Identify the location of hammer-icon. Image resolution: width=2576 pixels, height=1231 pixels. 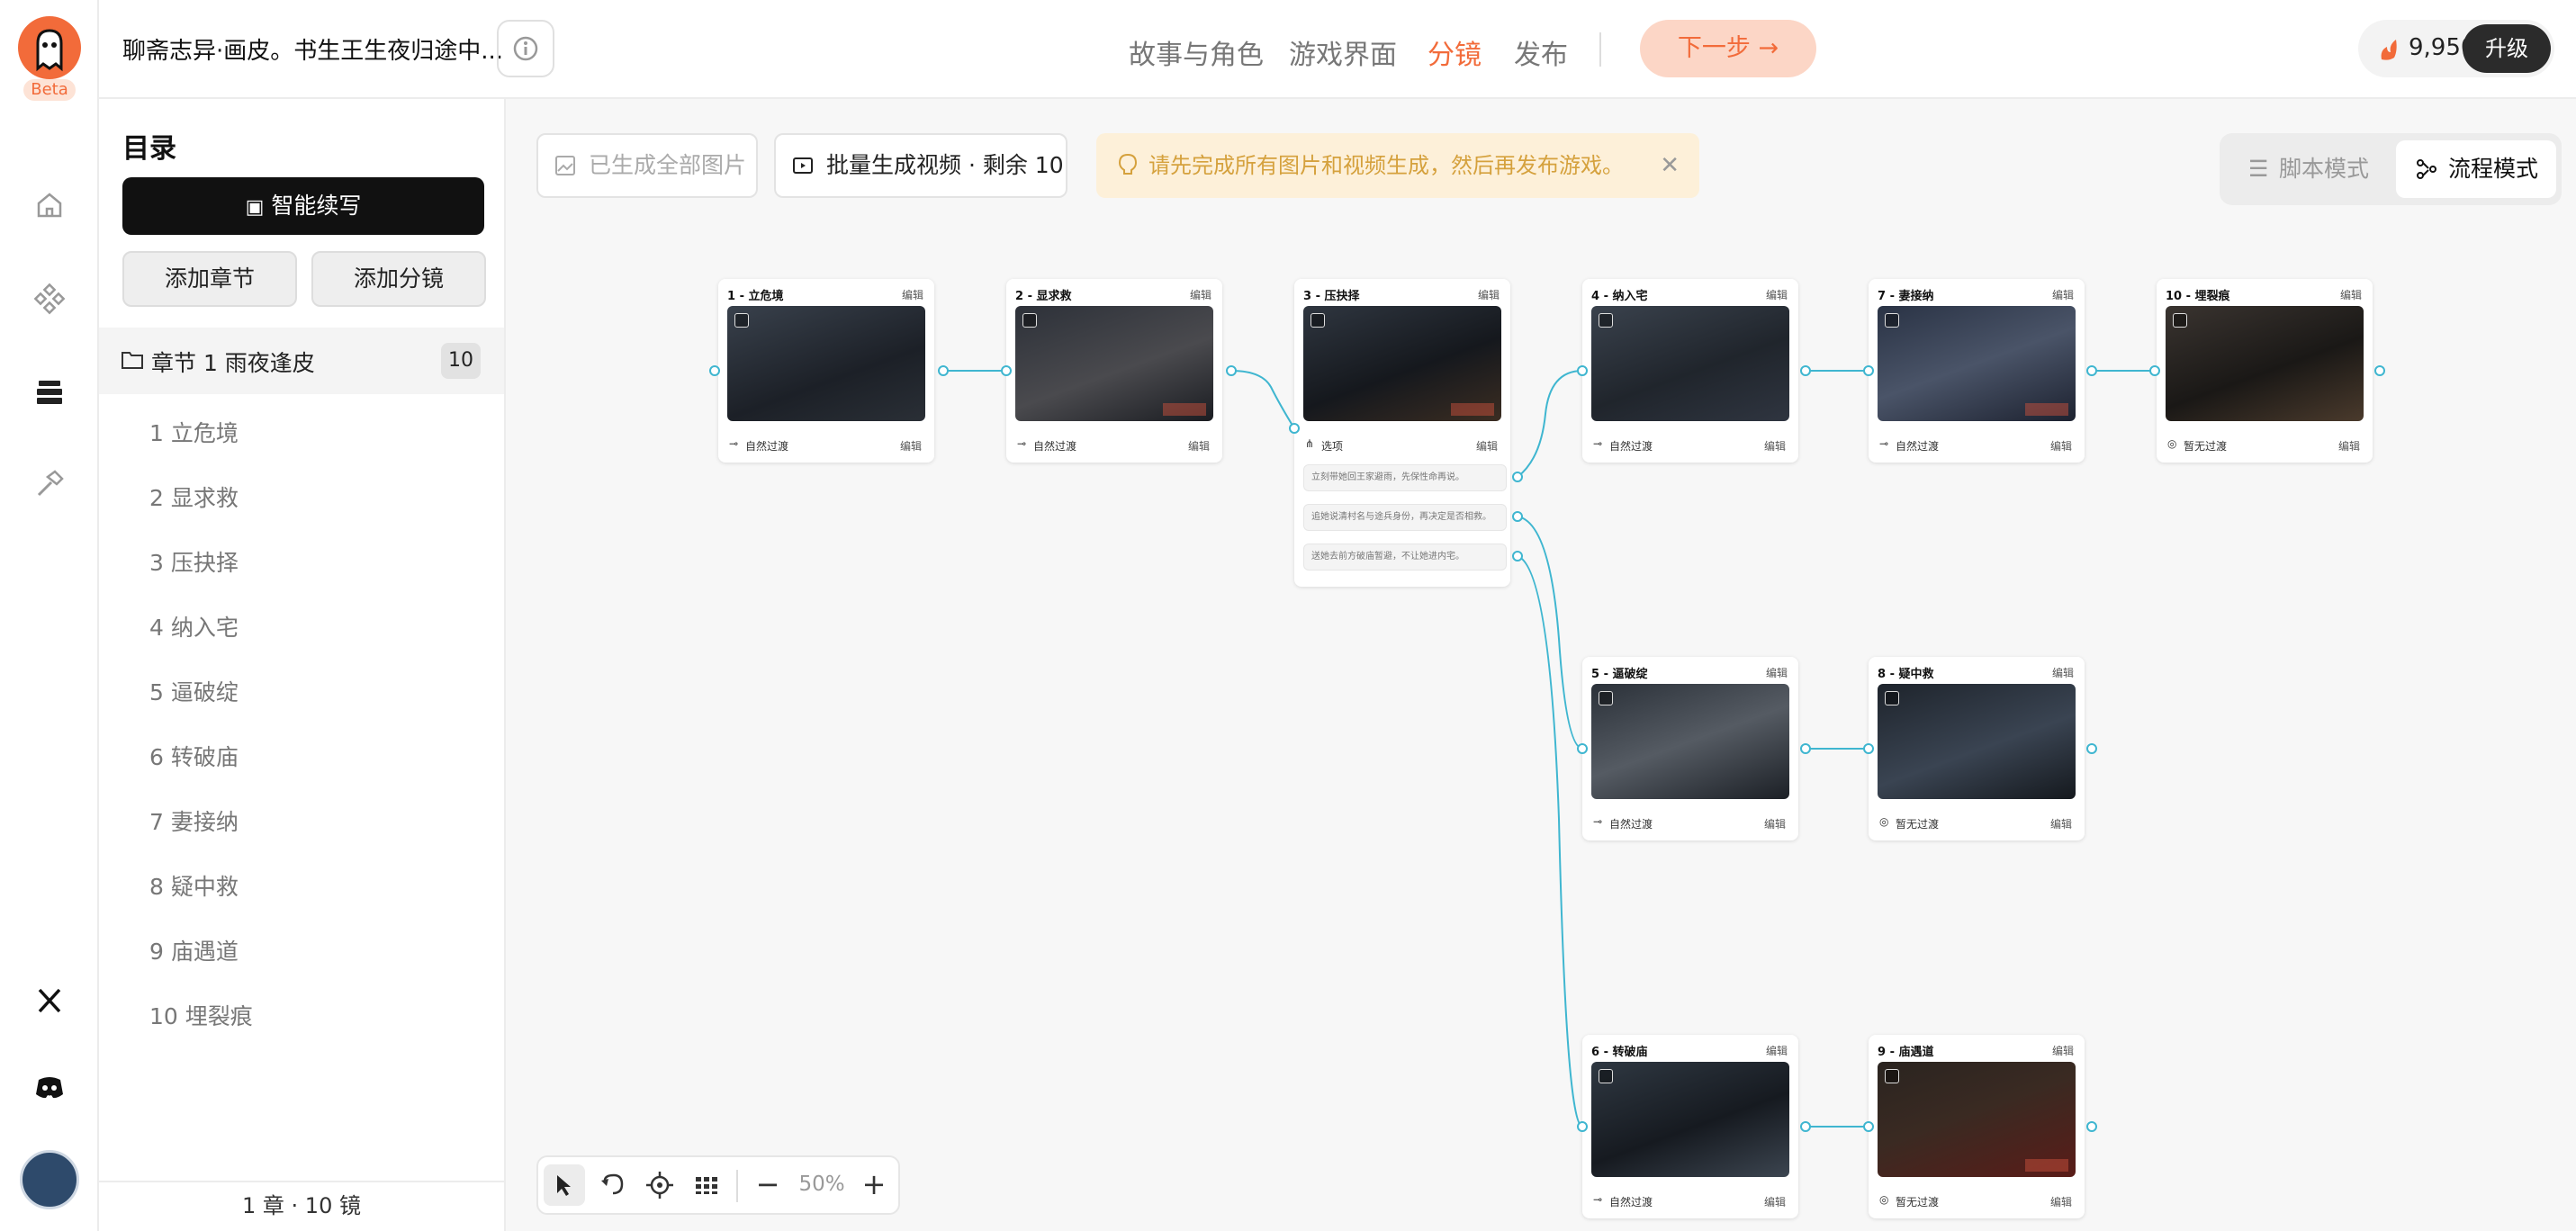
(50, 484).